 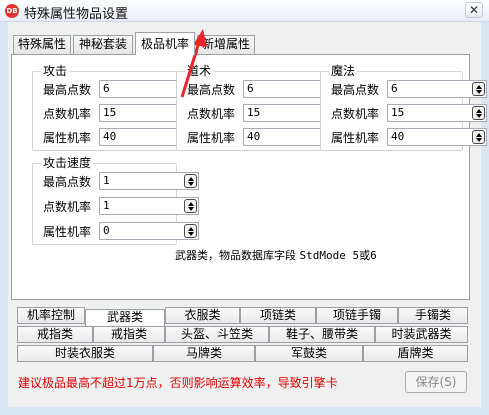 I want to click on category-tab-probability-control: 机率控制, so click(x=51, y=315).